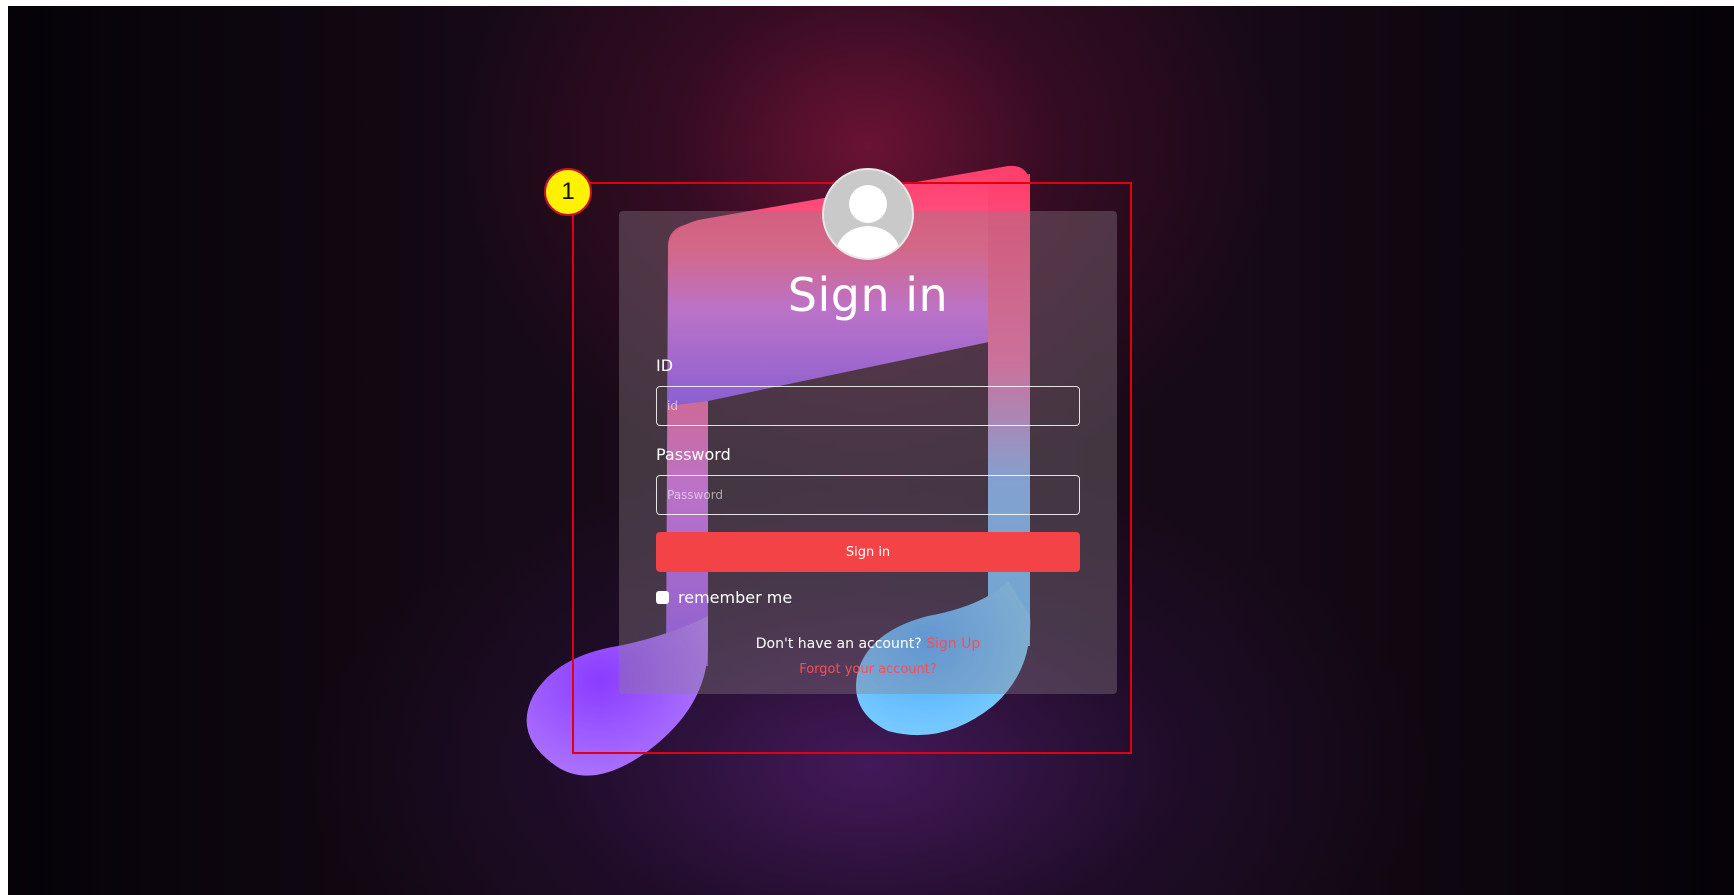 This screenshot has width=1734, height=895. I want to click on sign-up-link: Sign Up, so click(953, 644).